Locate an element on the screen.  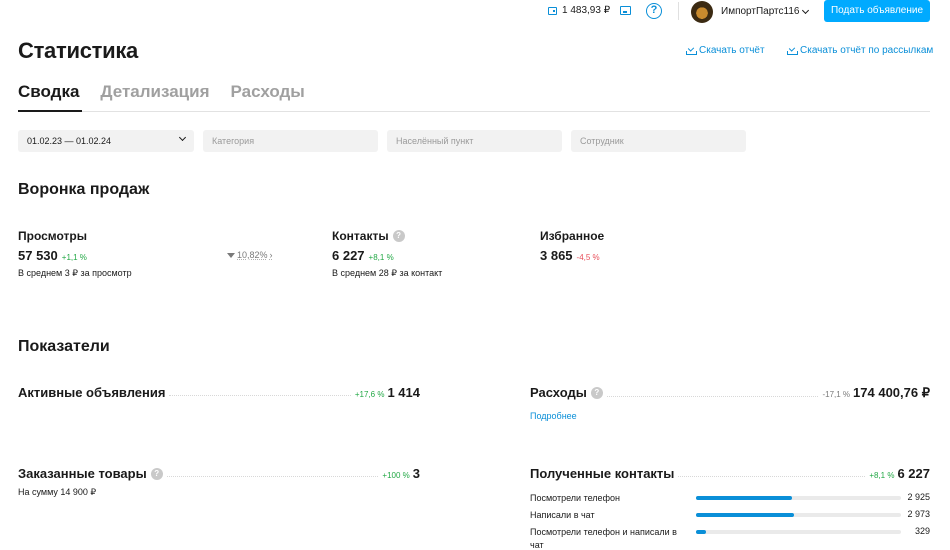
contact-row-value: 329 is located at coordinates (922, 531).